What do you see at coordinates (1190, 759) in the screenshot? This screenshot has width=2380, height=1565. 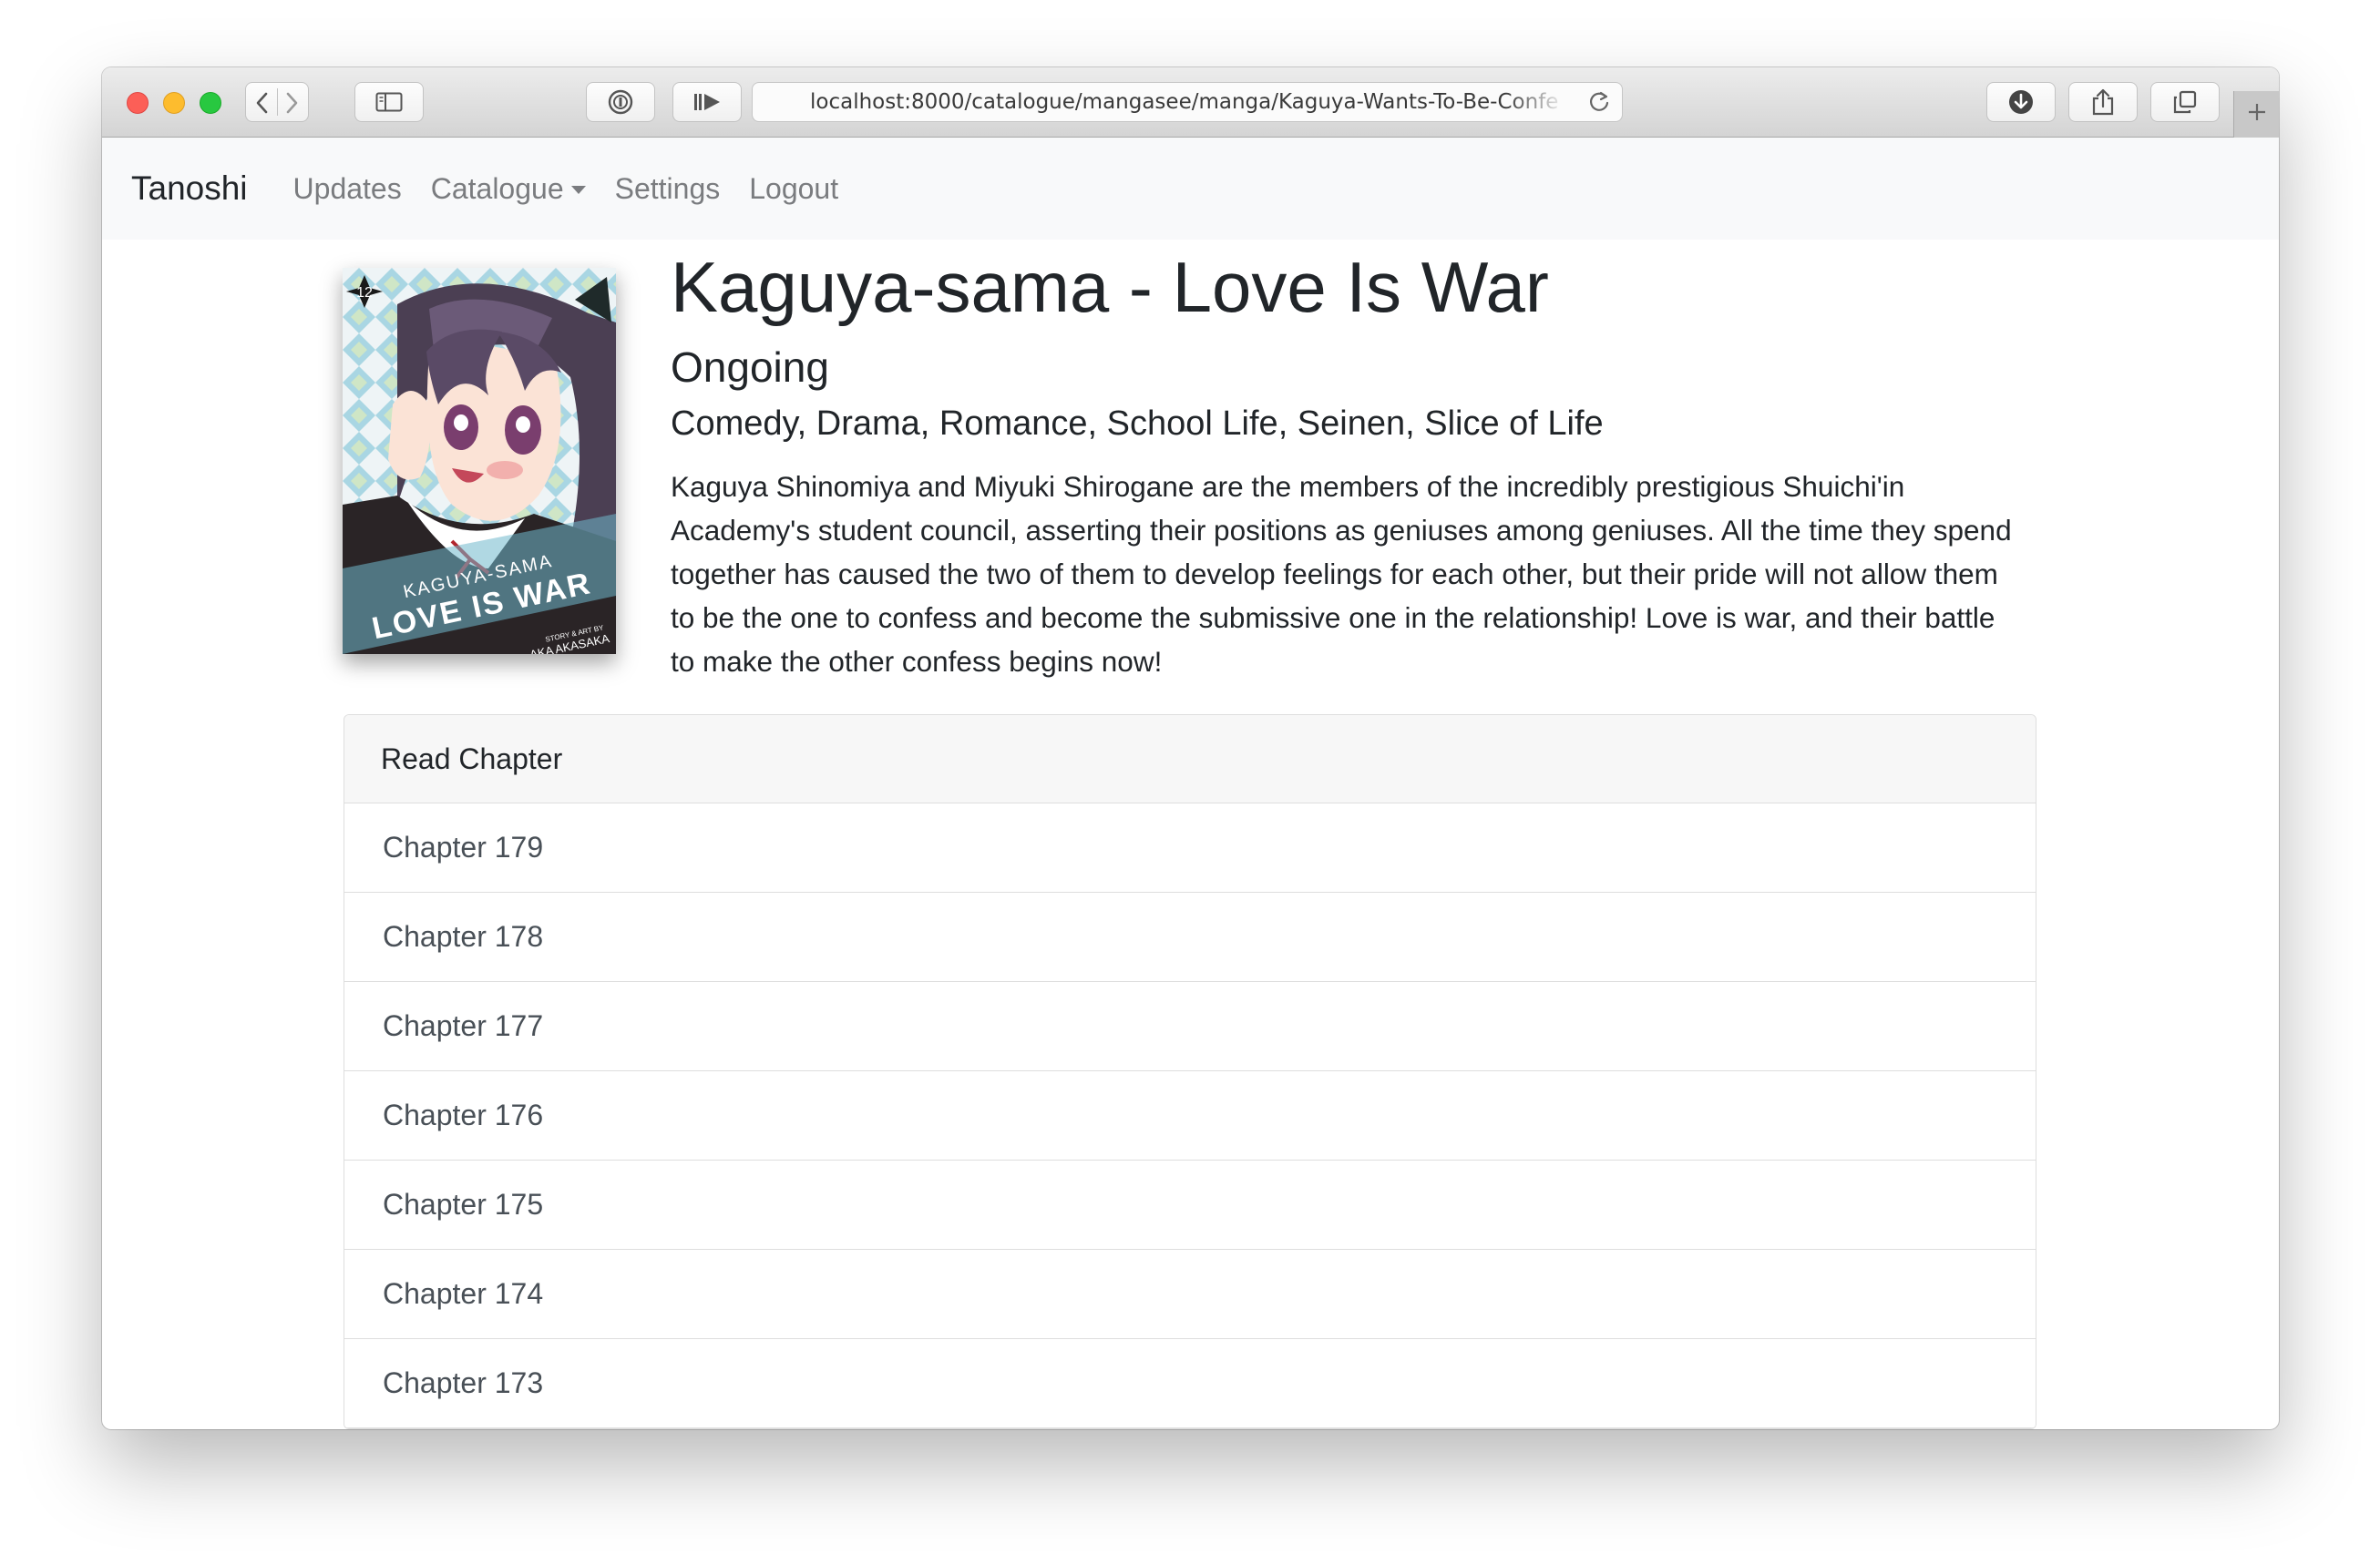 I see `chapter-list-header: Read Chapter` at bounding box center [1190, 759].